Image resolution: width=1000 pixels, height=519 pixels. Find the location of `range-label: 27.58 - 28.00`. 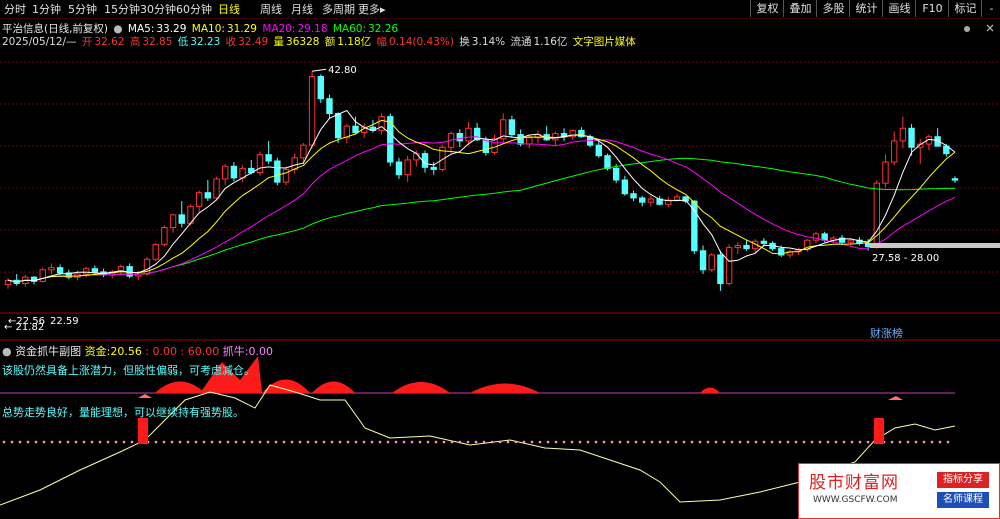

range-label: 27.58 - 28.00 is located at coordinates (905, 258).